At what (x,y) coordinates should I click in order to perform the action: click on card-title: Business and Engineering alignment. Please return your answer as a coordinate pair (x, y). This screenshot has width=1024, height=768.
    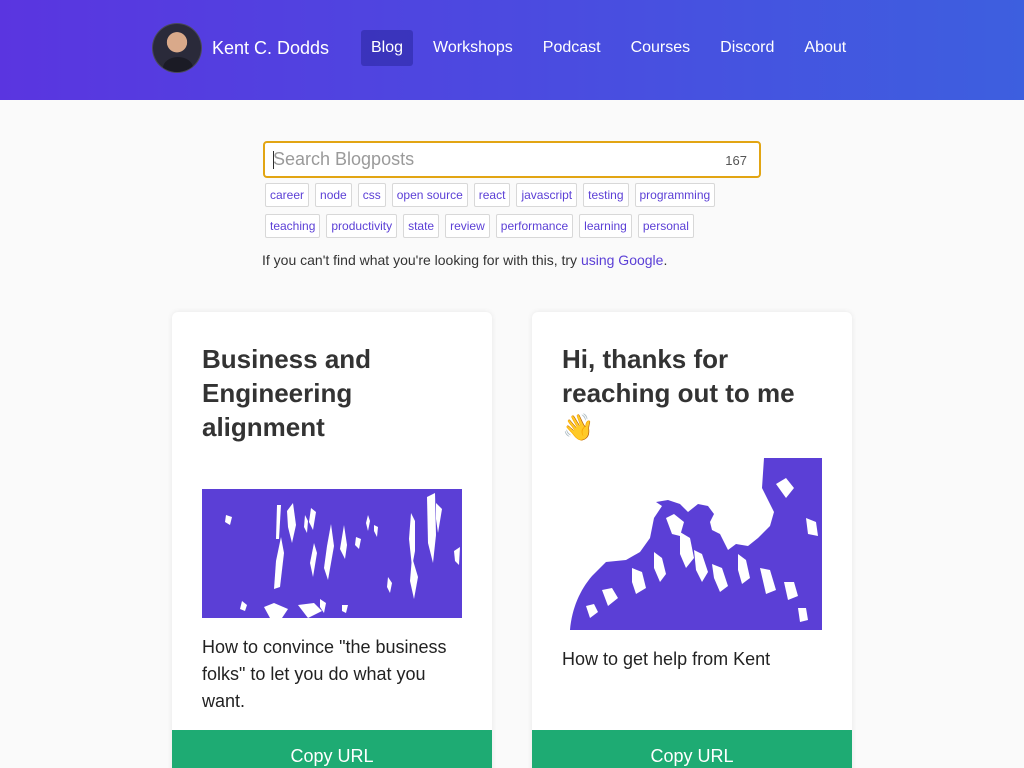
    Looking at the image, I should click on (287, 393).